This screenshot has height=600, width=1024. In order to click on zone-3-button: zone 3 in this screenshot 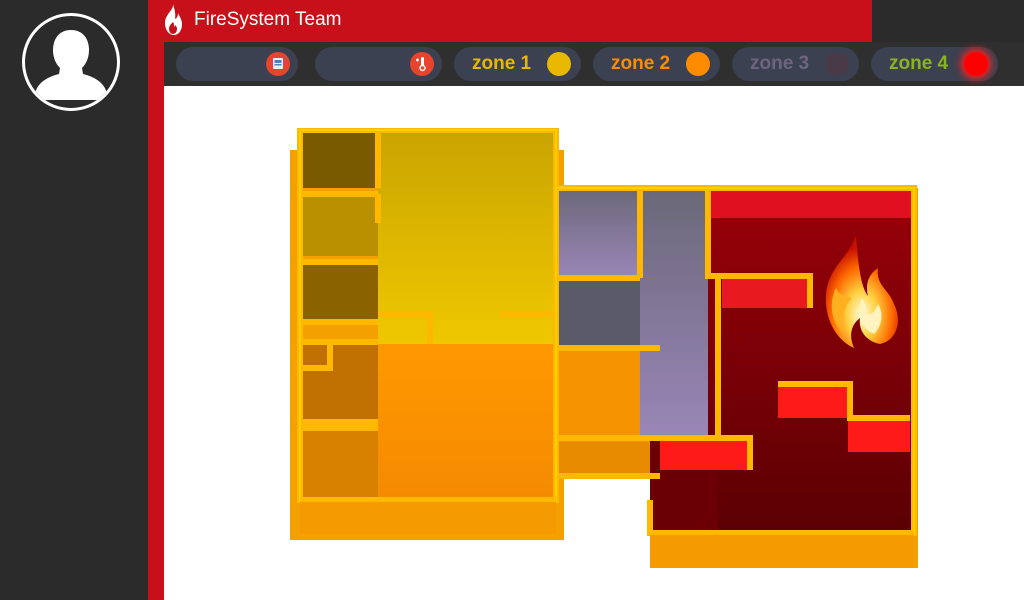, I will do `click(795, 64)`.